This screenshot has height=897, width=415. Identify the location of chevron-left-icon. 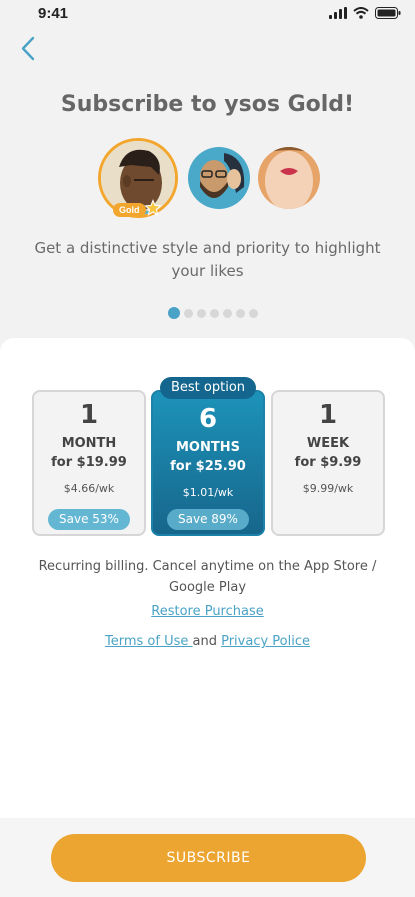
(28, 48).